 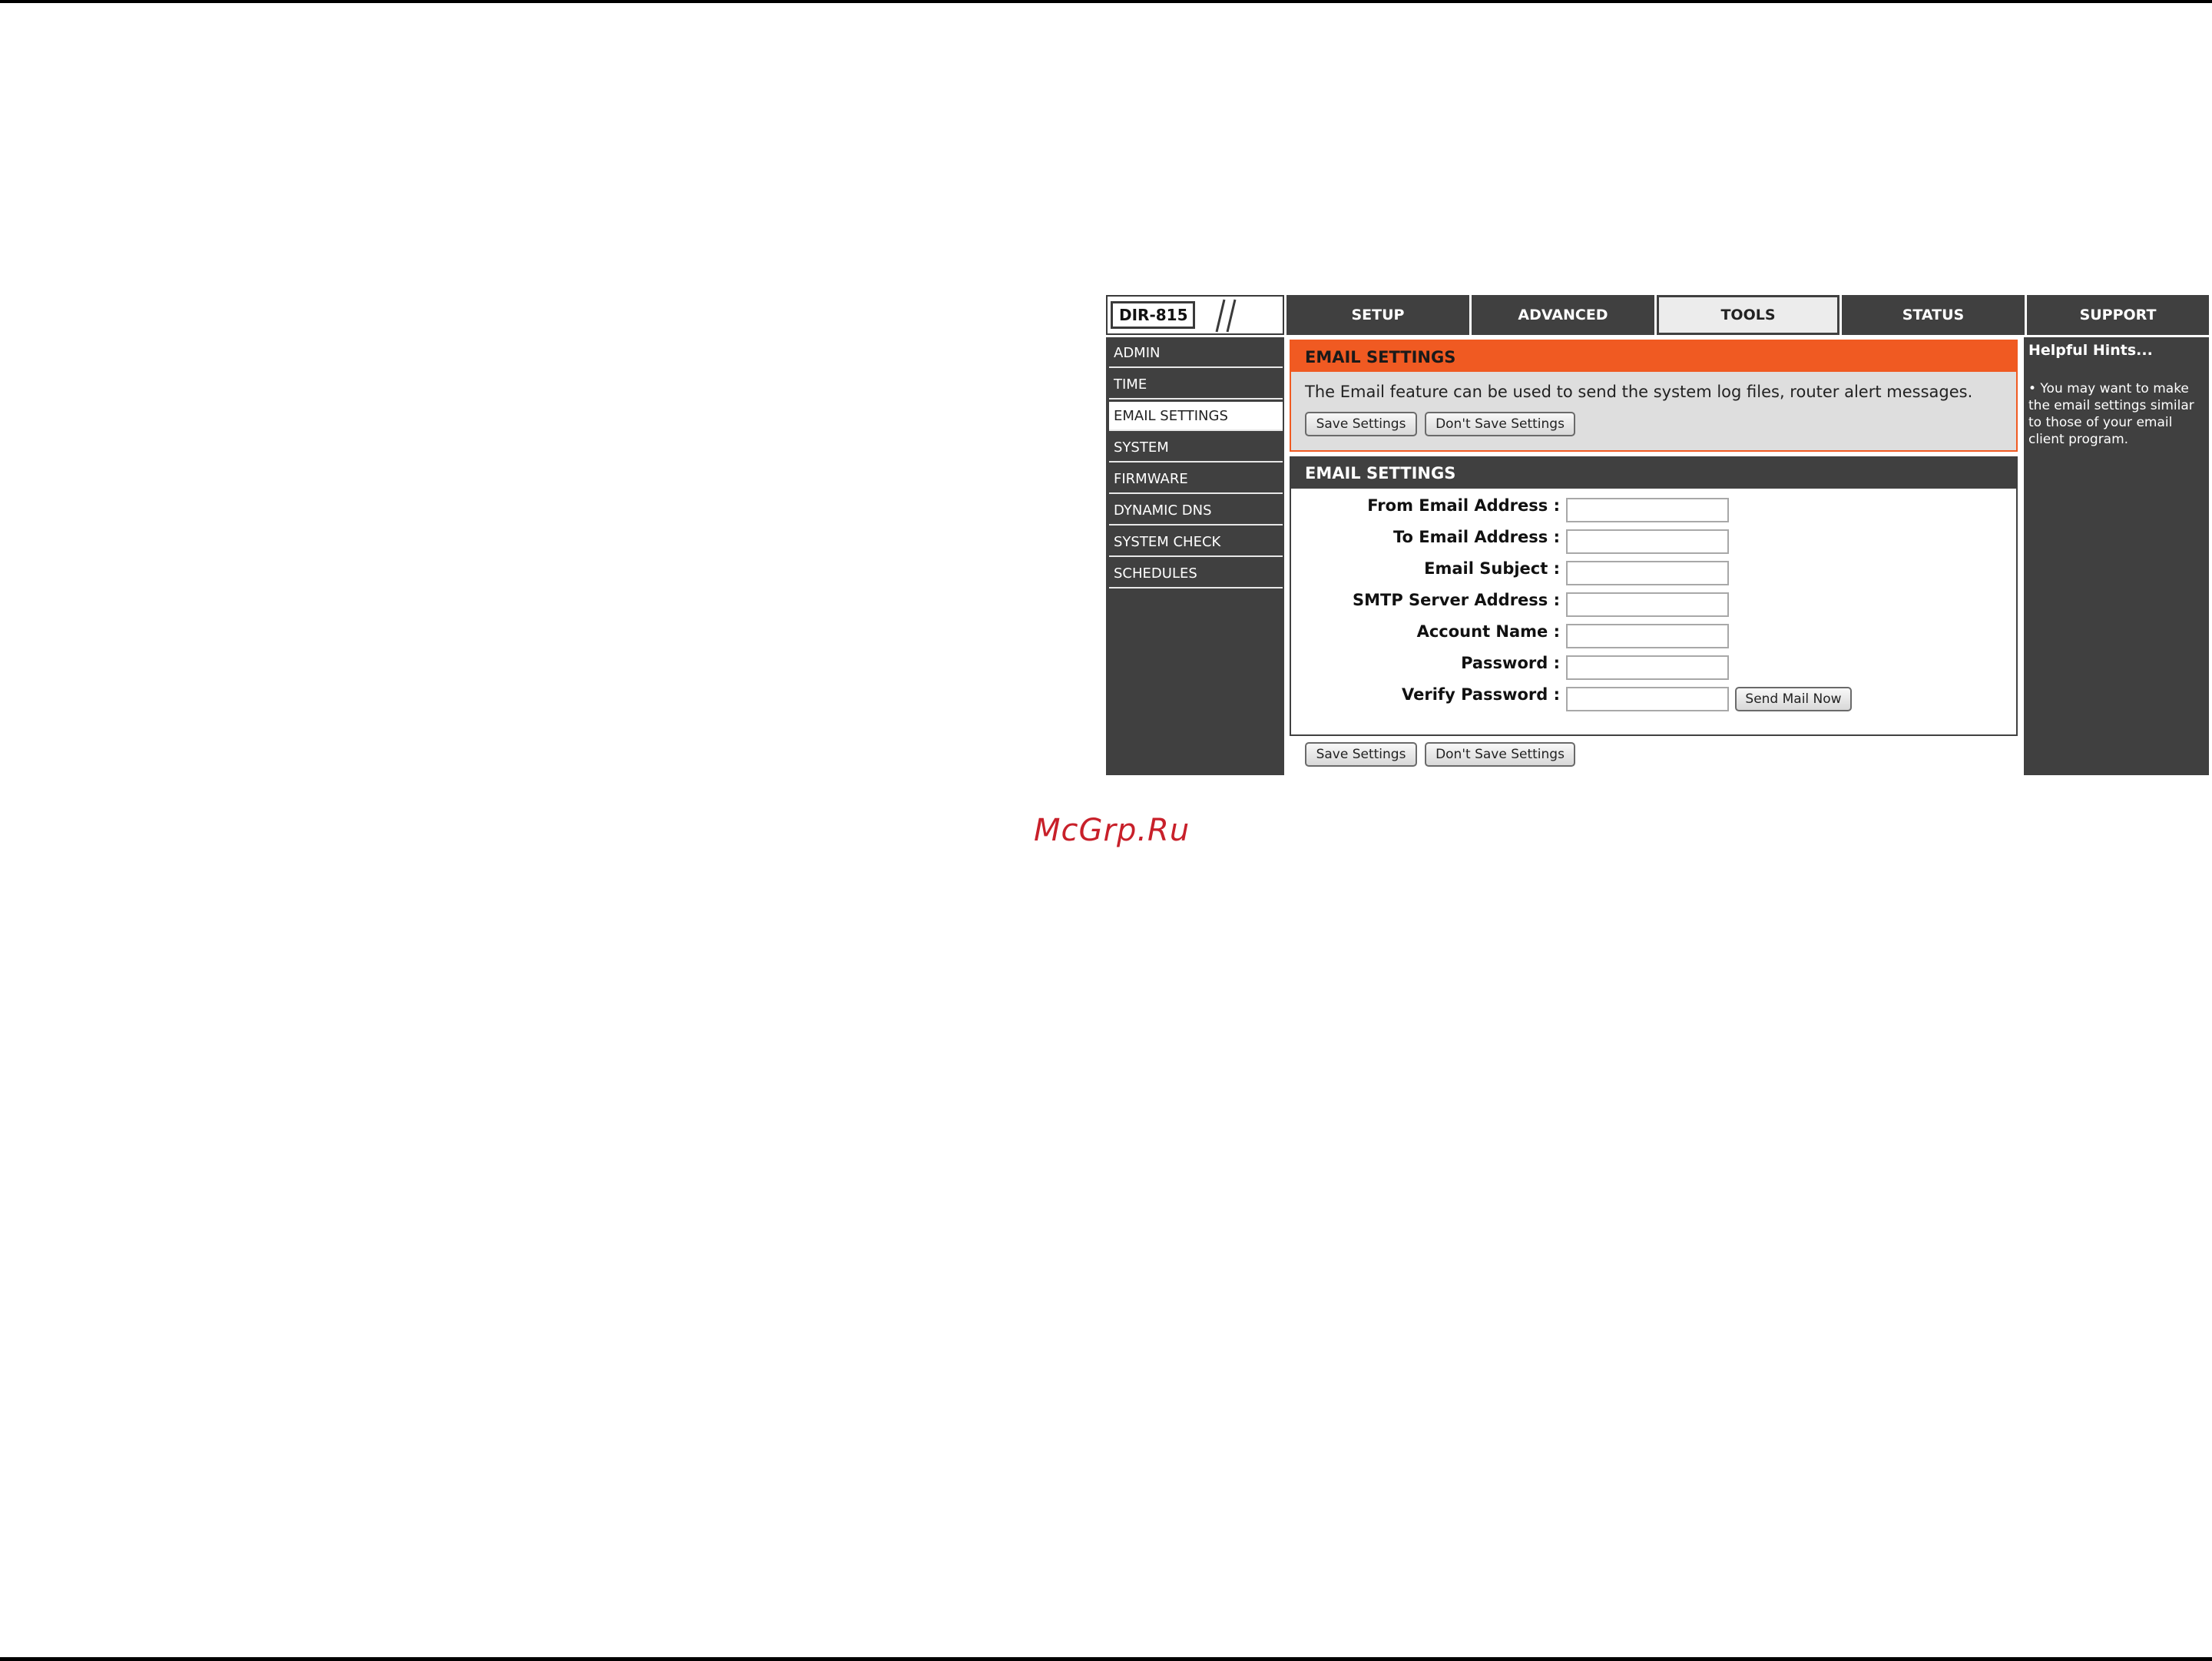 I want to click on sidebar-item-firmware: FIRMWARE, so click(x=1196, y=479).